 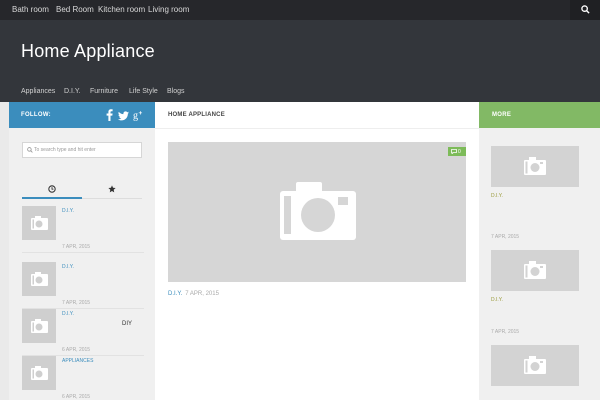 What do you see at coordinates (88, 51) in the screenshot?
I see `site-title: Home Appliance` at bounding box center [88, 51].